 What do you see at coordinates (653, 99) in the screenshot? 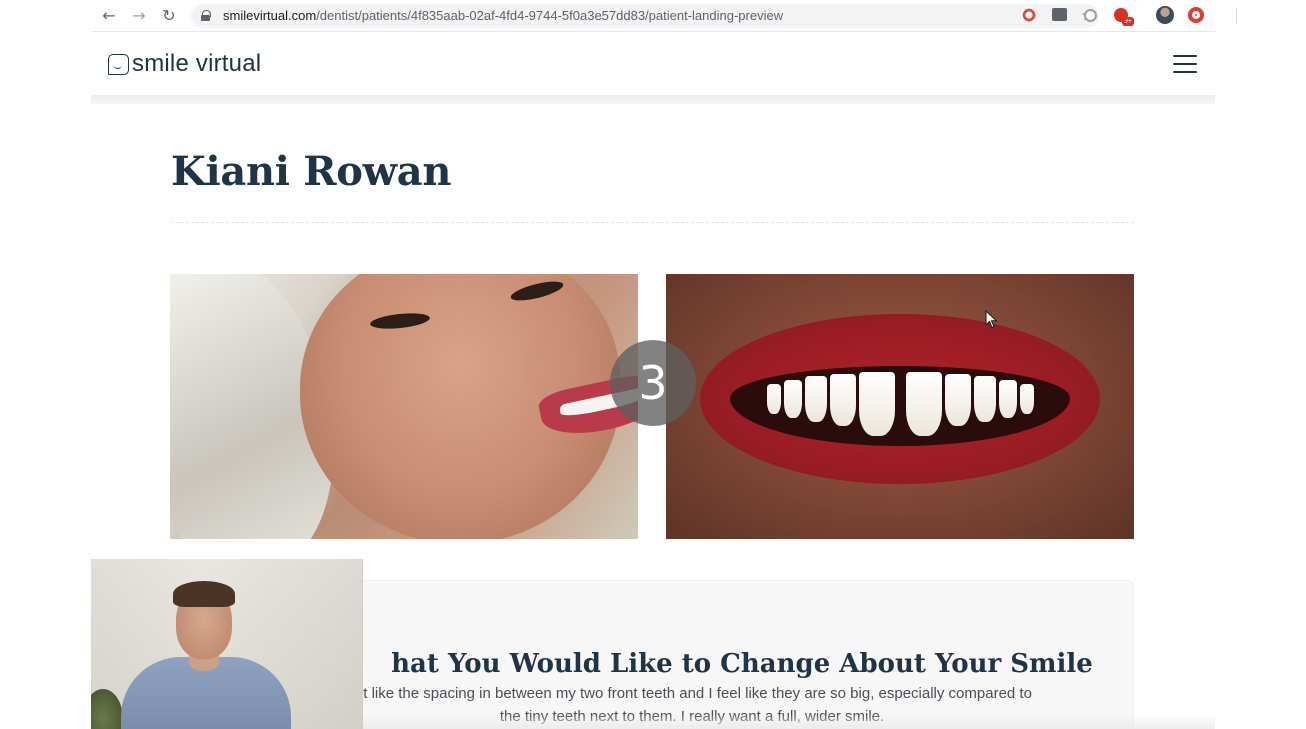
I see `header-divider` at bounding box center [653, 99].